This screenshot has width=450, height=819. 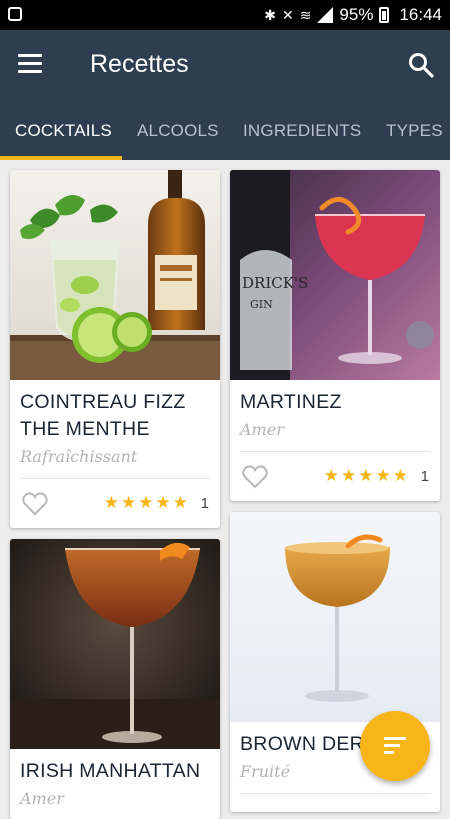 What do you see at coordinates (15, 14) in the screenshot?
I see `gallery-icon` at bounding box center [15, 14].